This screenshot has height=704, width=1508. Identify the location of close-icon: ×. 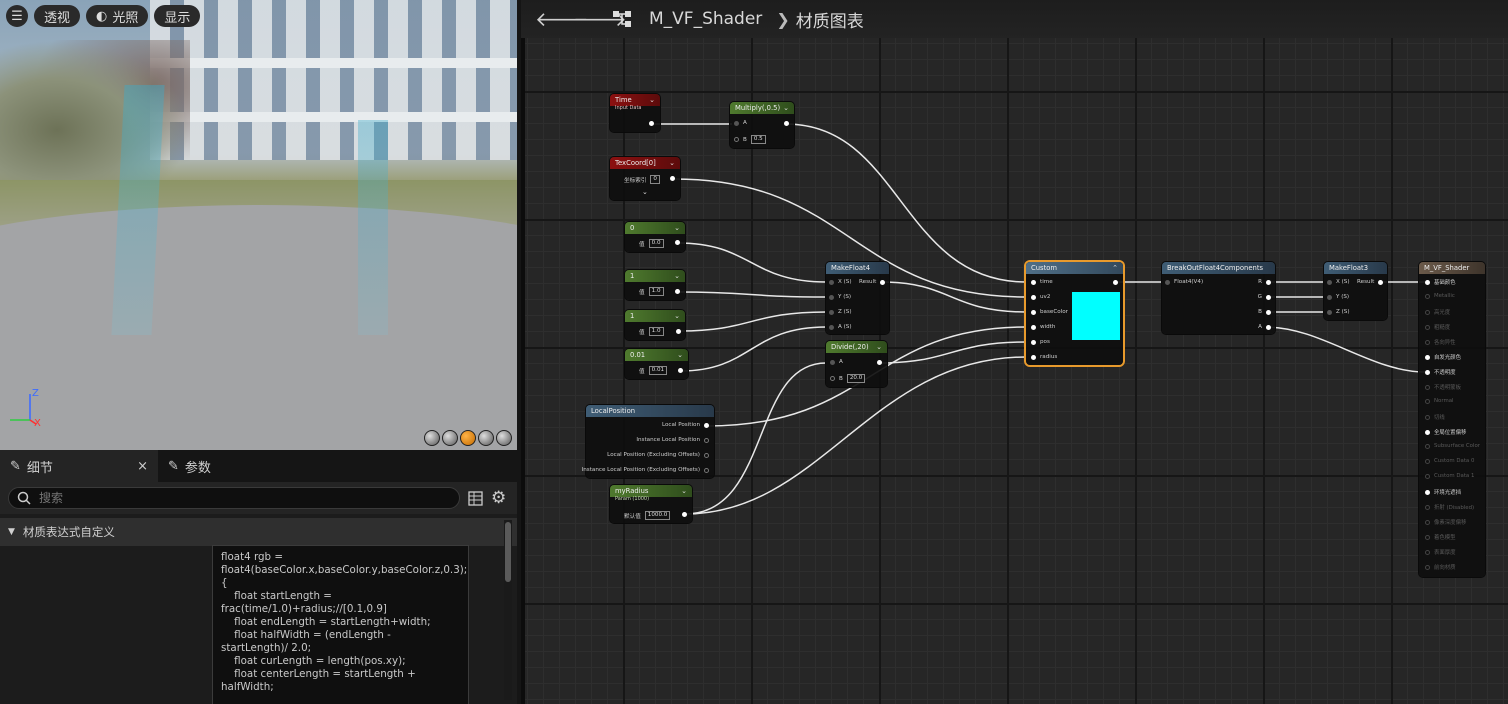
(142, 466).